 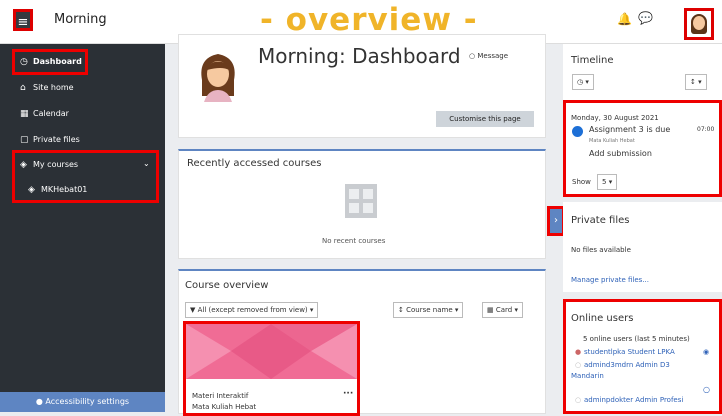 I want to click on chat-icon: 💬, so click(x=645, y=18).